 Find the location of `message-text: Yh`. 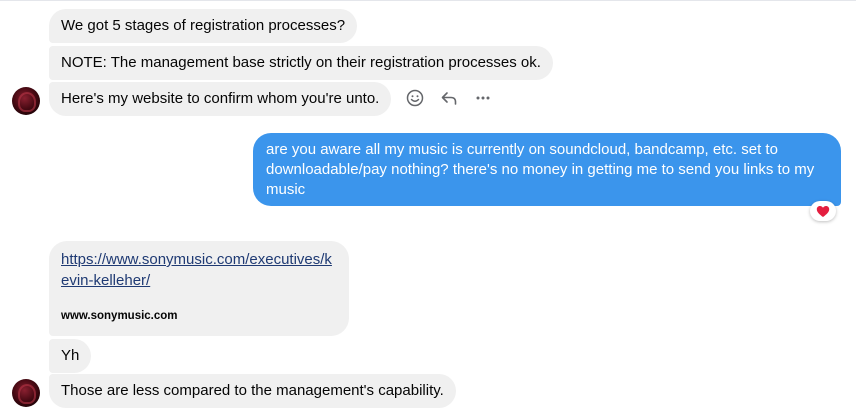

message-text: Yh is located at coordinates (70, 355).